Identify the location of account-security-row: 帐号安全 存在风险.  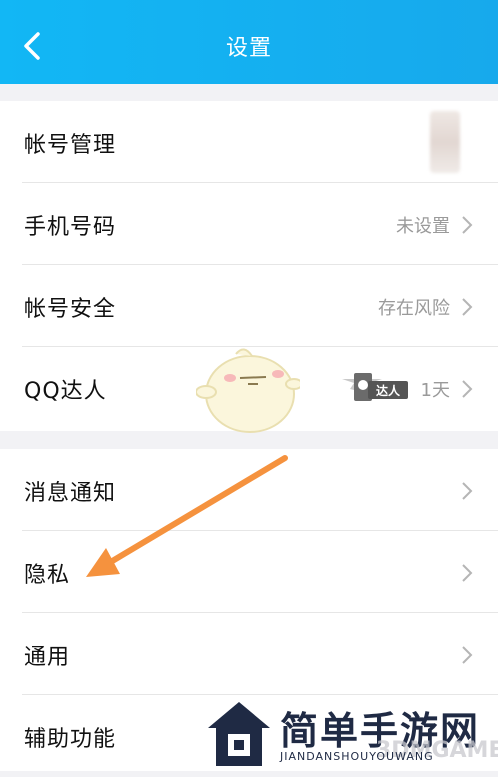
(249, 306).